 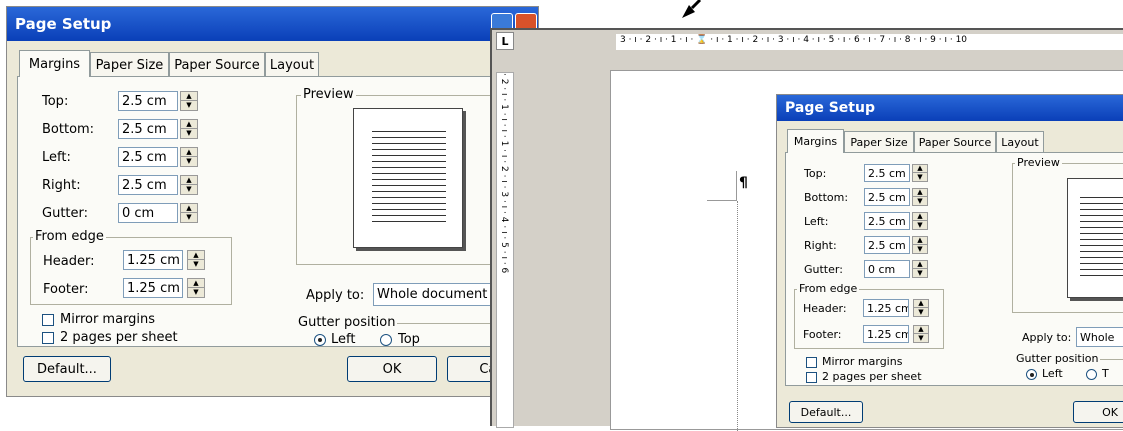 What do you see at coordinates (692, 9) in the screenshot?
I see `pointer-arrow-icon` at bounding box center [692, 9].